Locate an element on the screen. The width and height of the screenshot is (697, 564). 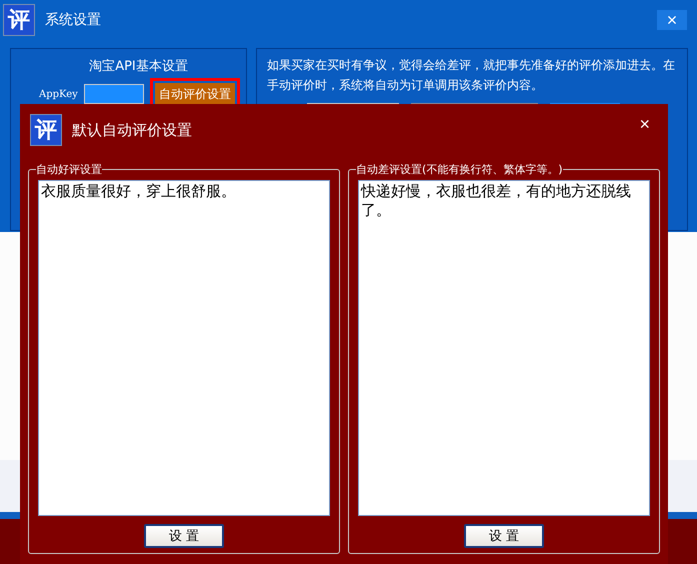
panel-title: 淘宝API基本设置 is located at coordinates (138, 66).